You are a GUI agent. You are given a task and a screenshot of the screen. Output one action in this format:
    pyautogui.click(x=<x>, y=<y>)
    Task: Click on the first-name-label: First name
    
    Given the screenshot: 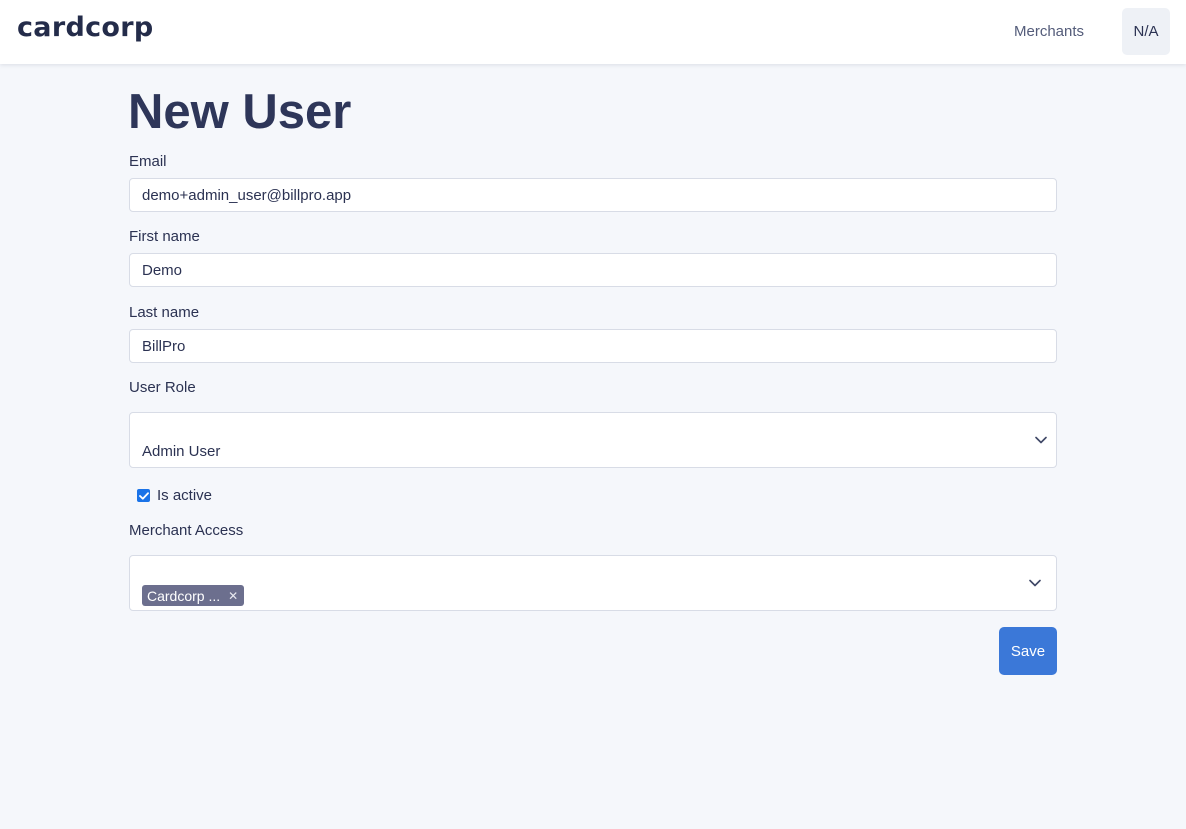 What is the action you would take?
    pyautogui.click(x=164, y=236)
    